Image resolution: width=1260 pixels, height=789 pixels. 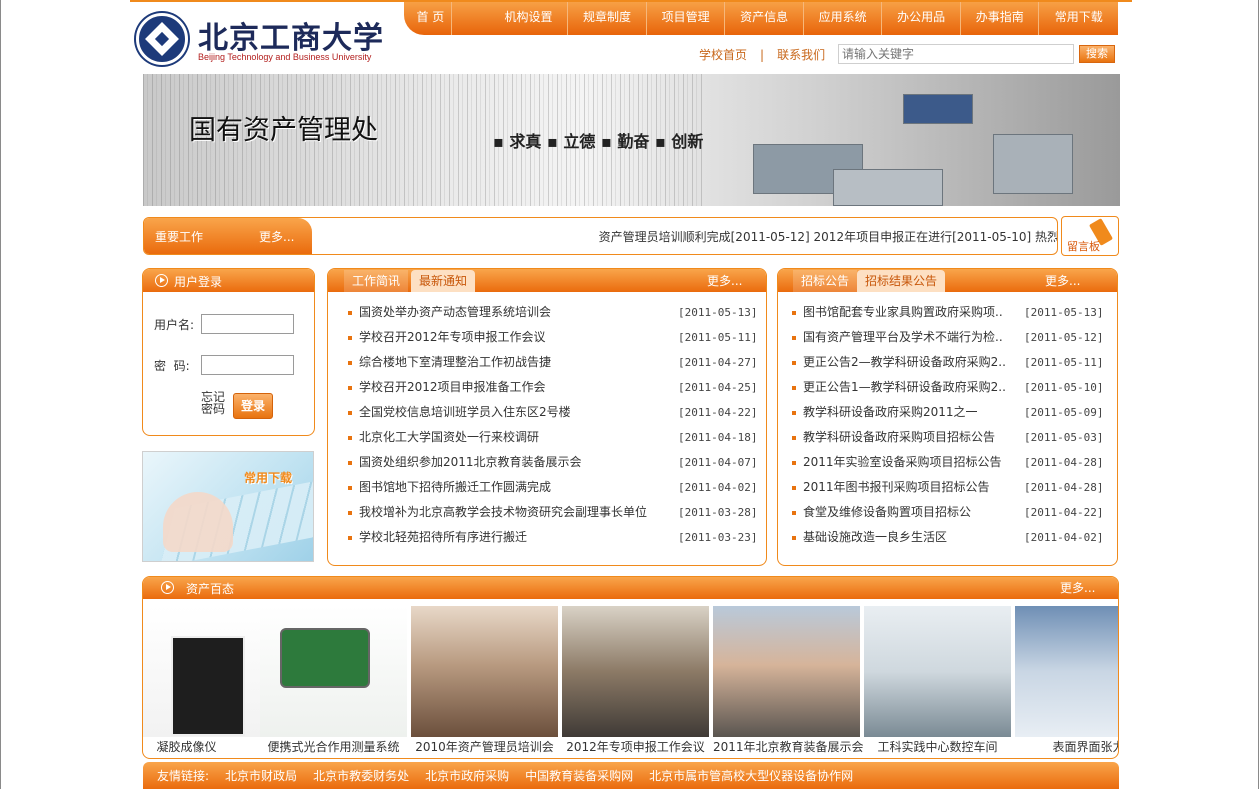 What do you see at coordinates (514, 387) in the screenshot?
I see `list-item-title: 学校召开2012项目申报准备工作会` at bounding box center [514, 387].